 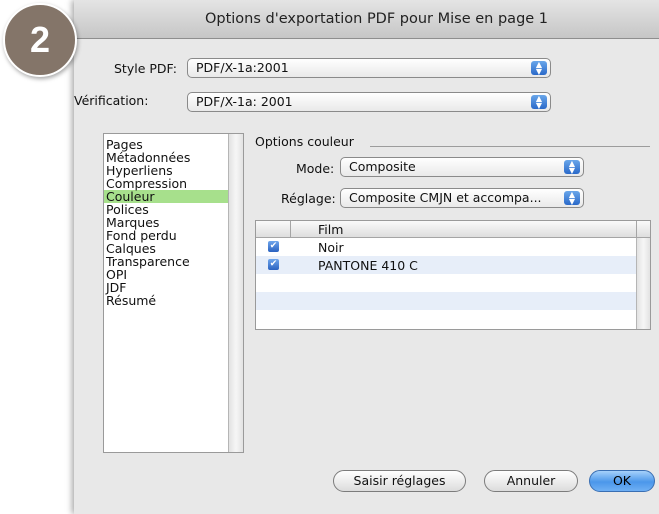 What do you see at coordinates (40, 40) in the screenshot?
I see `step-number-badge: 2` at bounding box center [40, 40].